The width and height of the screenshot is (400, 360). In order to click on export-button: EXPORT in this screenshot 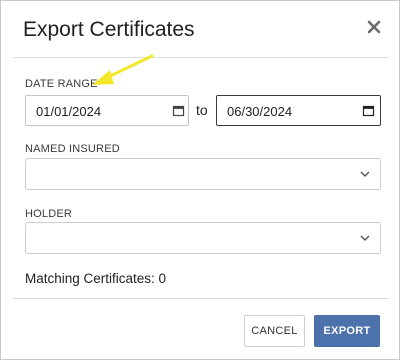, I will do `click(347, 331)`.